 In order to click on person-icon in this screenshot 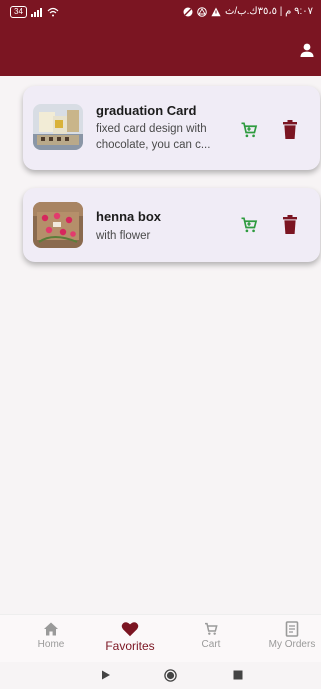, I will do `click(307, 50)`.